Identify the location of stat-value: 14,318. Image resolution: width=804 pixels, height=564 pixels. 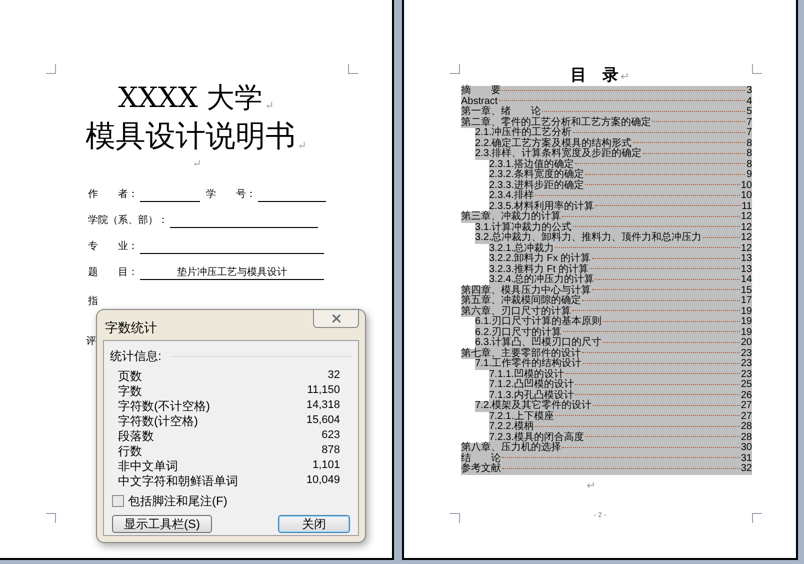
(323, 406).